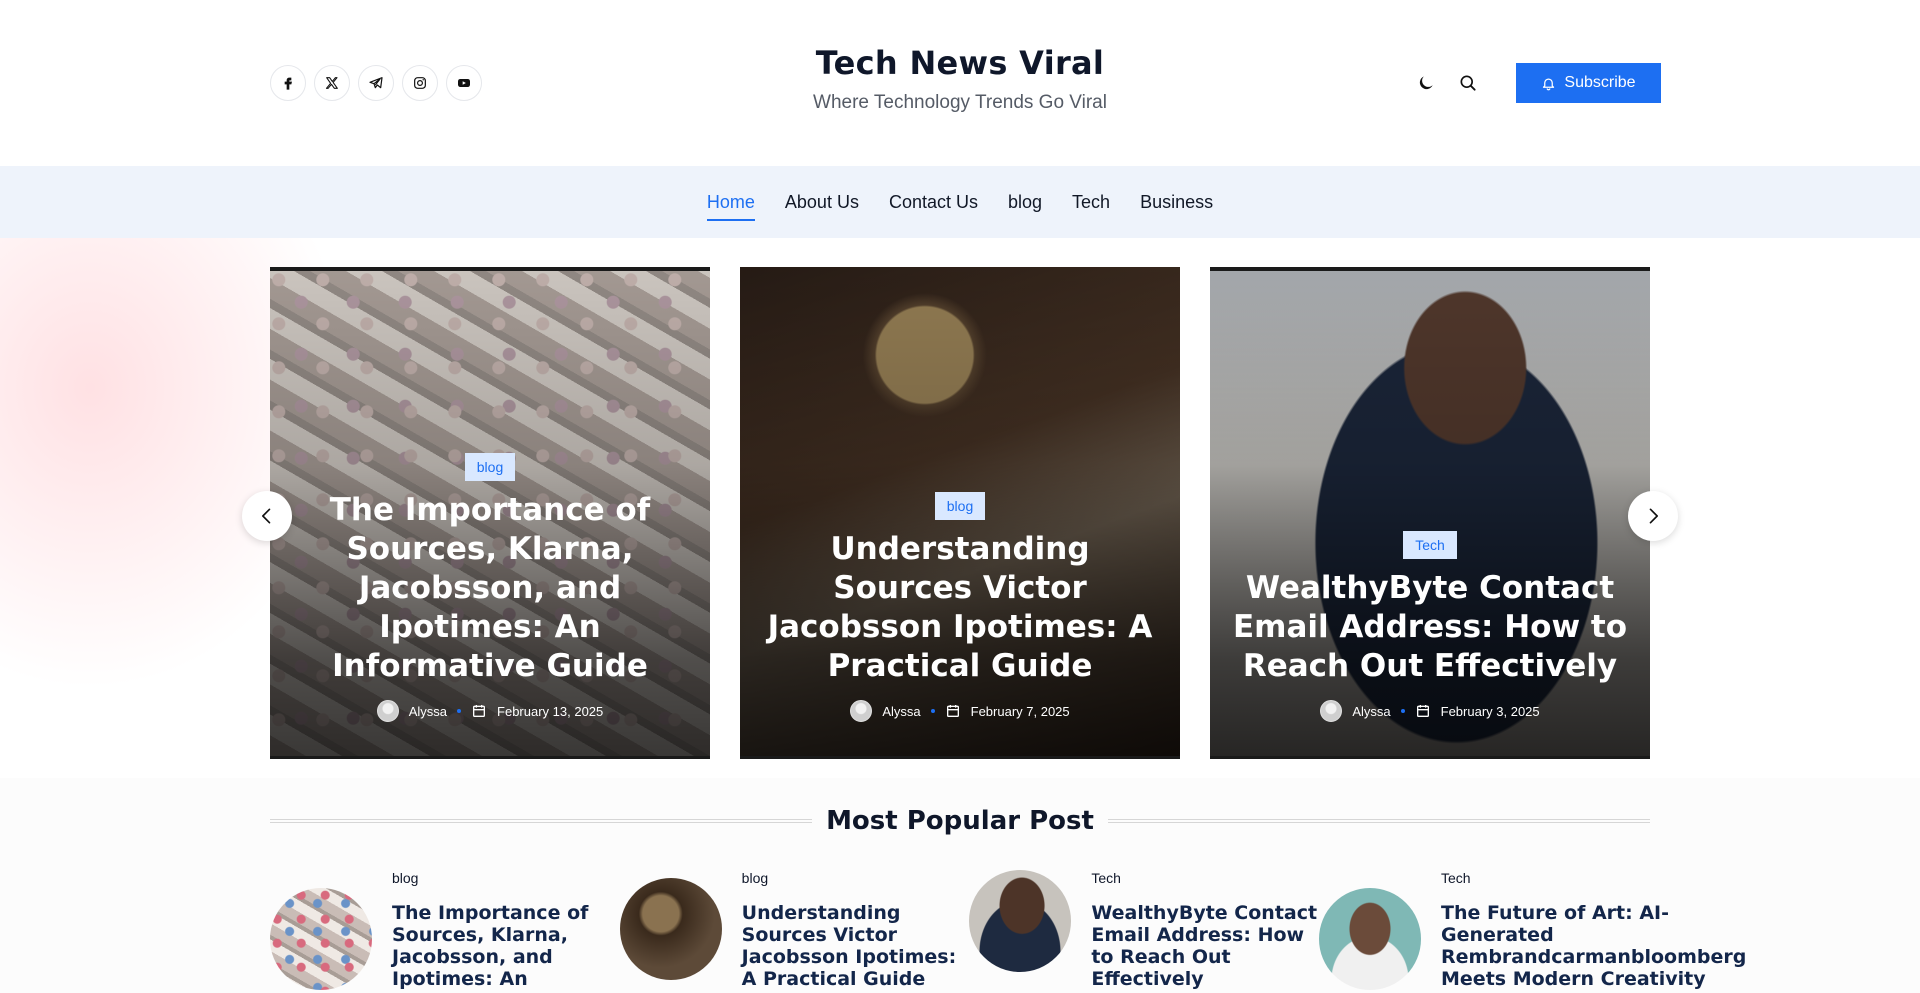 Image resolution: width=1920 pixels, height=993 pixels. I want to click on subscribe-button: Subscribe, so click(1588, 83).